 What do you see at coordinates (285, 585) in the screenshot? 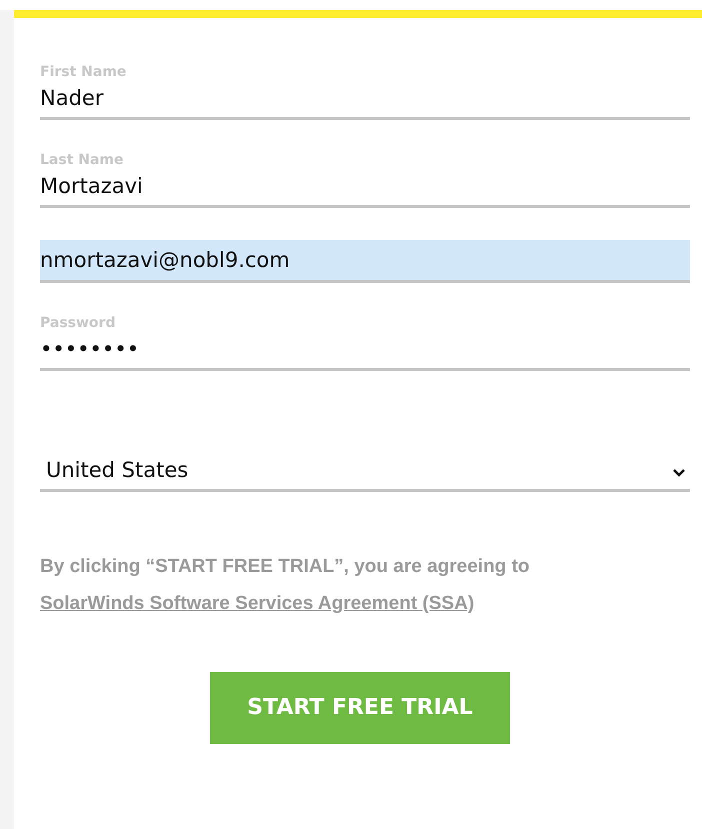
I see `agreement-text: By clicking “START FREE TRIAL”, you are agreeing to SolarWinds Software Services Agreement (SSA)` at bounding box center [285, 585].